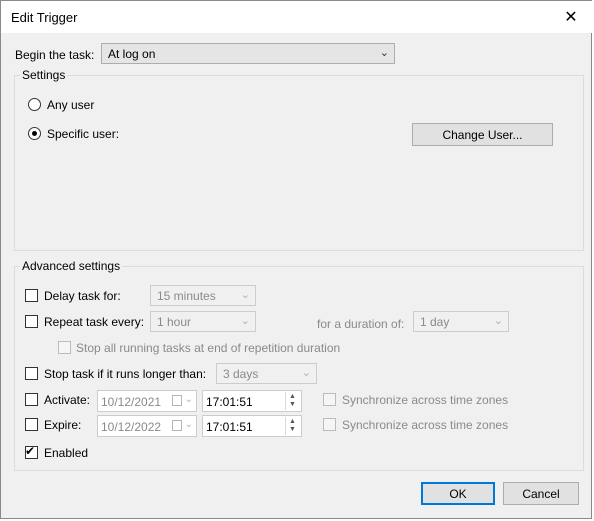 The image size is (594, 521). I want to click on enabled-checkbox: ✔, so click(31, 451).